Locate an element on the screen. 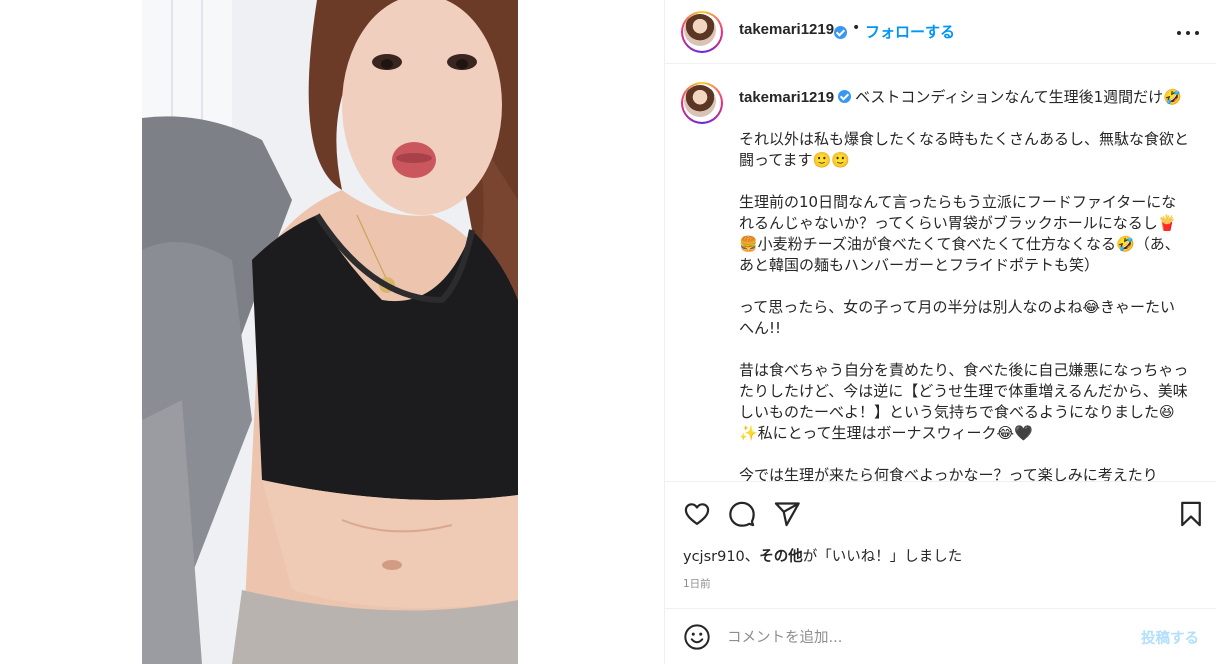 This screenshot has width=1216, height=664. action-bar is located at coordinates (940, 514).